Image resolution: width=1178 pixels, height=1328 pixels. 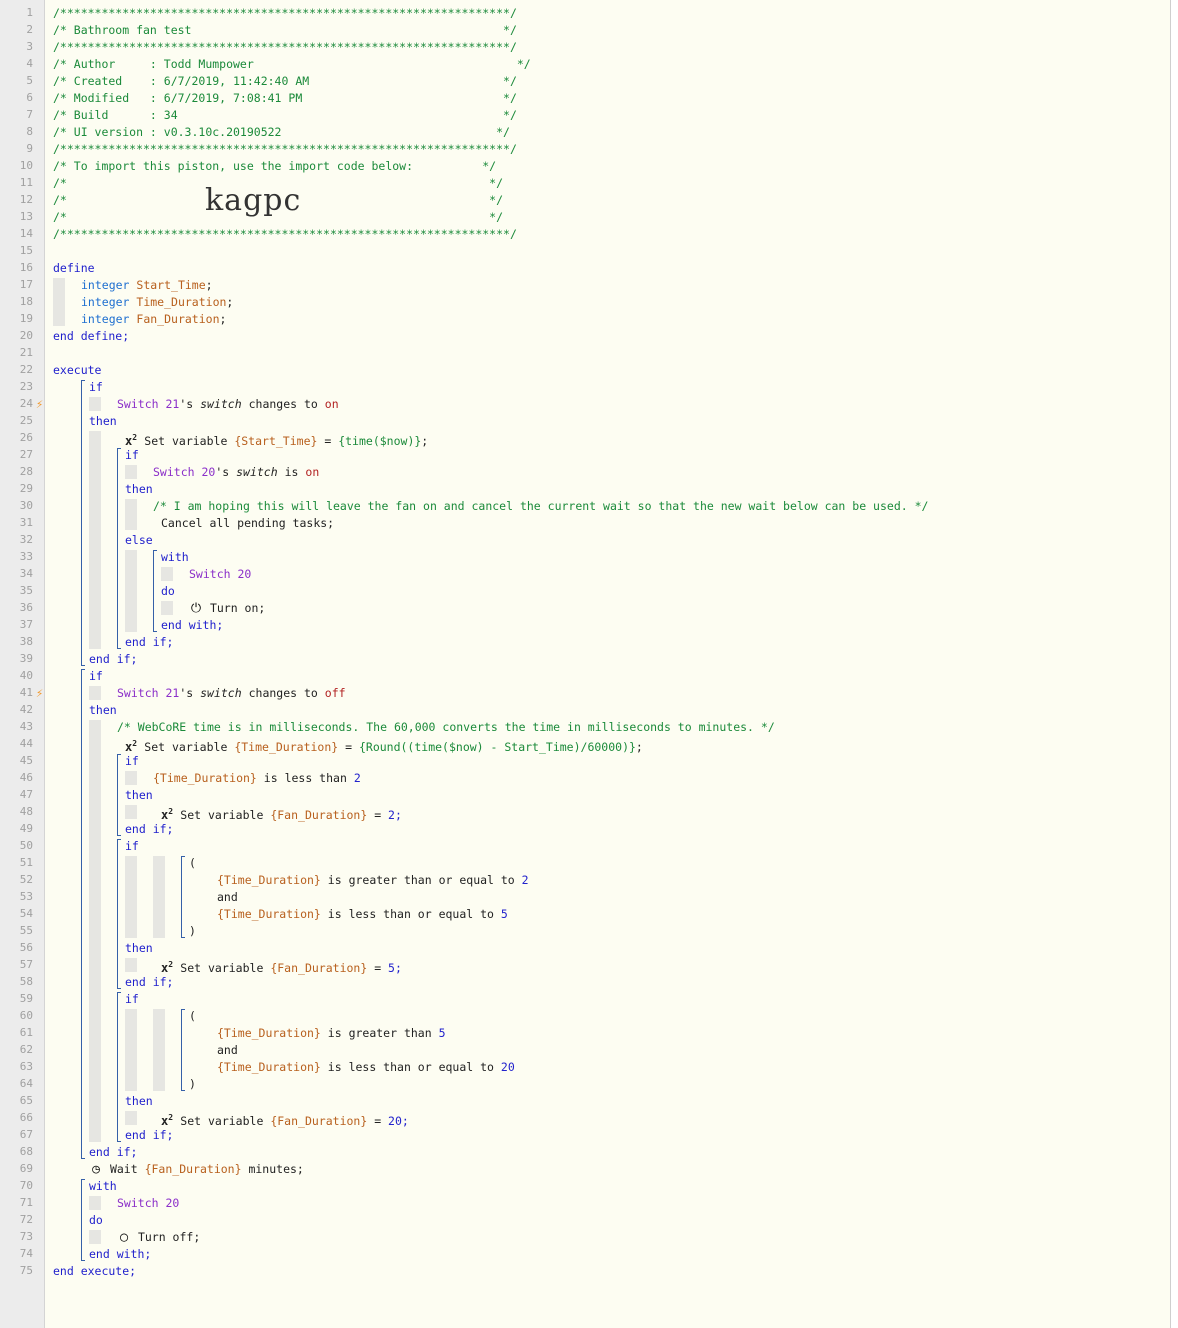 I want to click on line-number: 59, so click(x=26, y=998).